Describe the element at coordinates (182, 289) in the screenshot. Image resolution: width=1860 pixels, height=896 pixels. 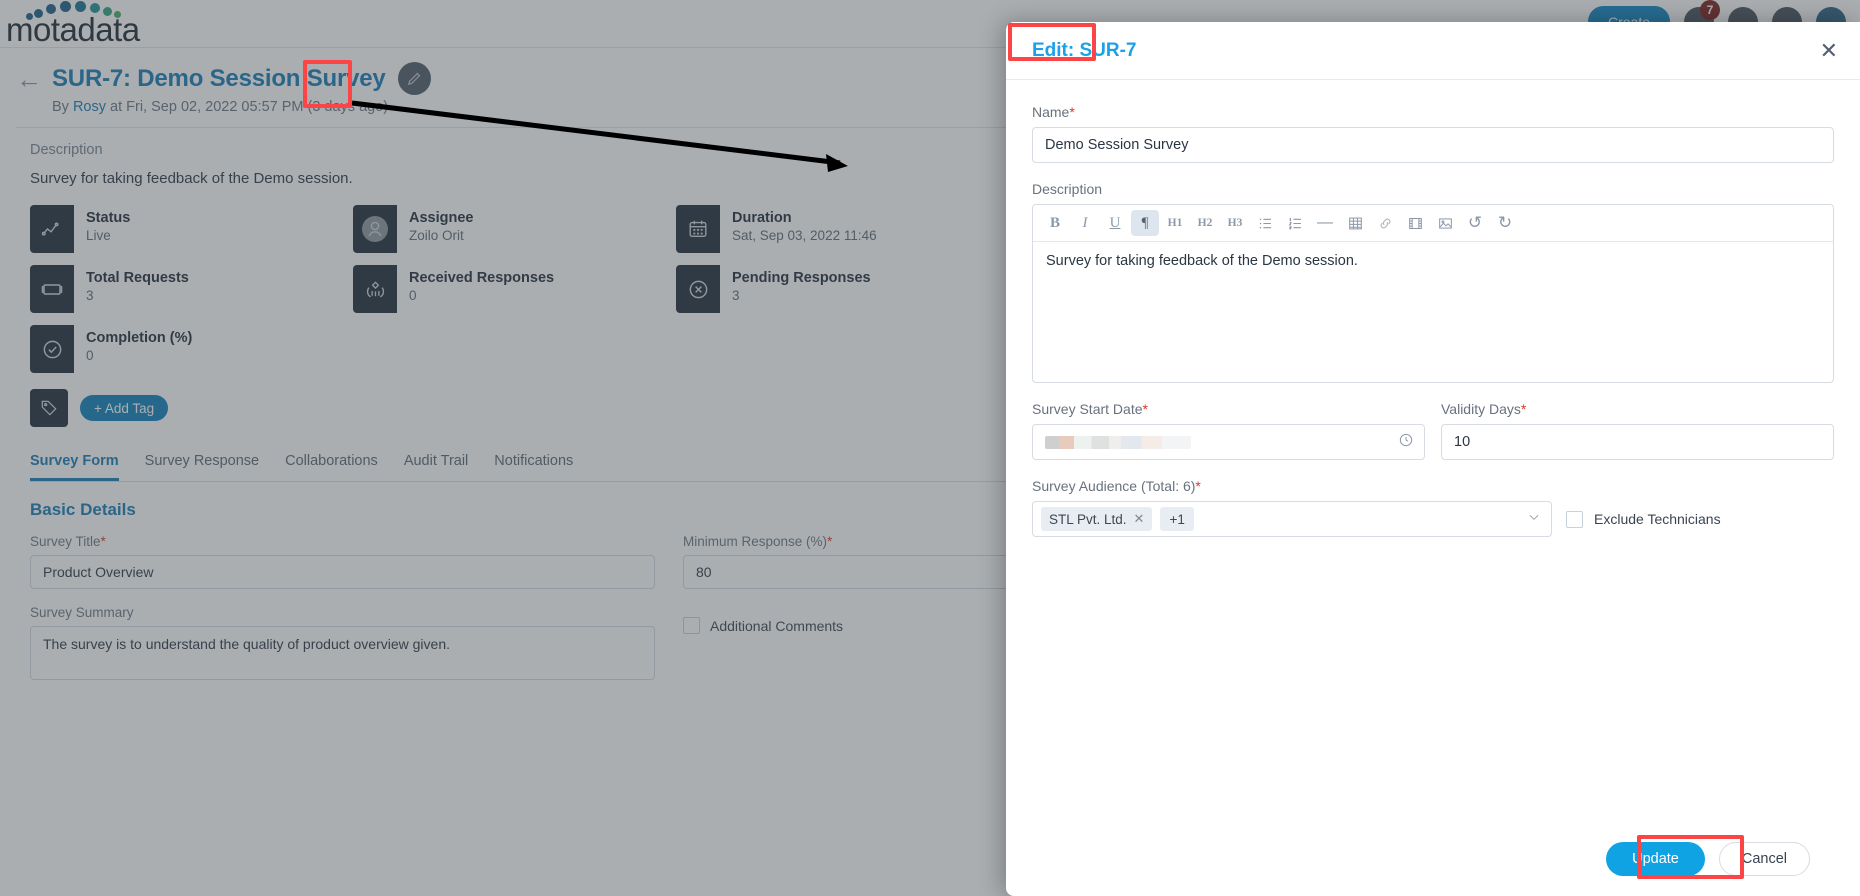
I see `card-total-requests: Total Requests 3` at that location.